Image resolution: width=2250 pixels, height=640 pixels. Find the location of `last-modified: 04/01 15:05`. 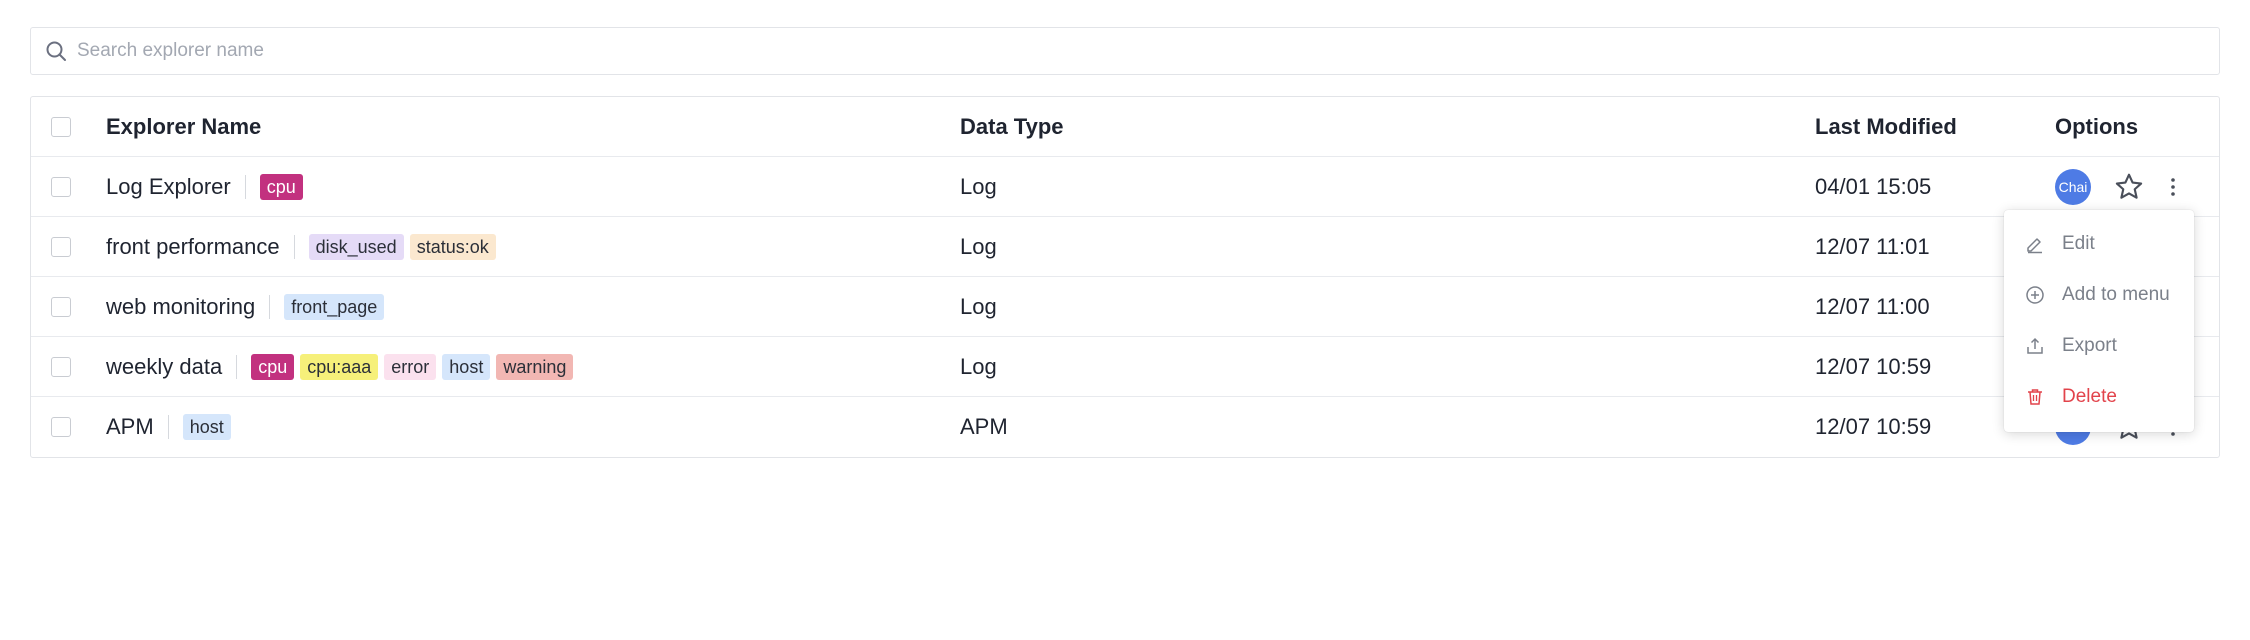

last-modified: 04/01 15:05 is located at coordinates (1873, 186).